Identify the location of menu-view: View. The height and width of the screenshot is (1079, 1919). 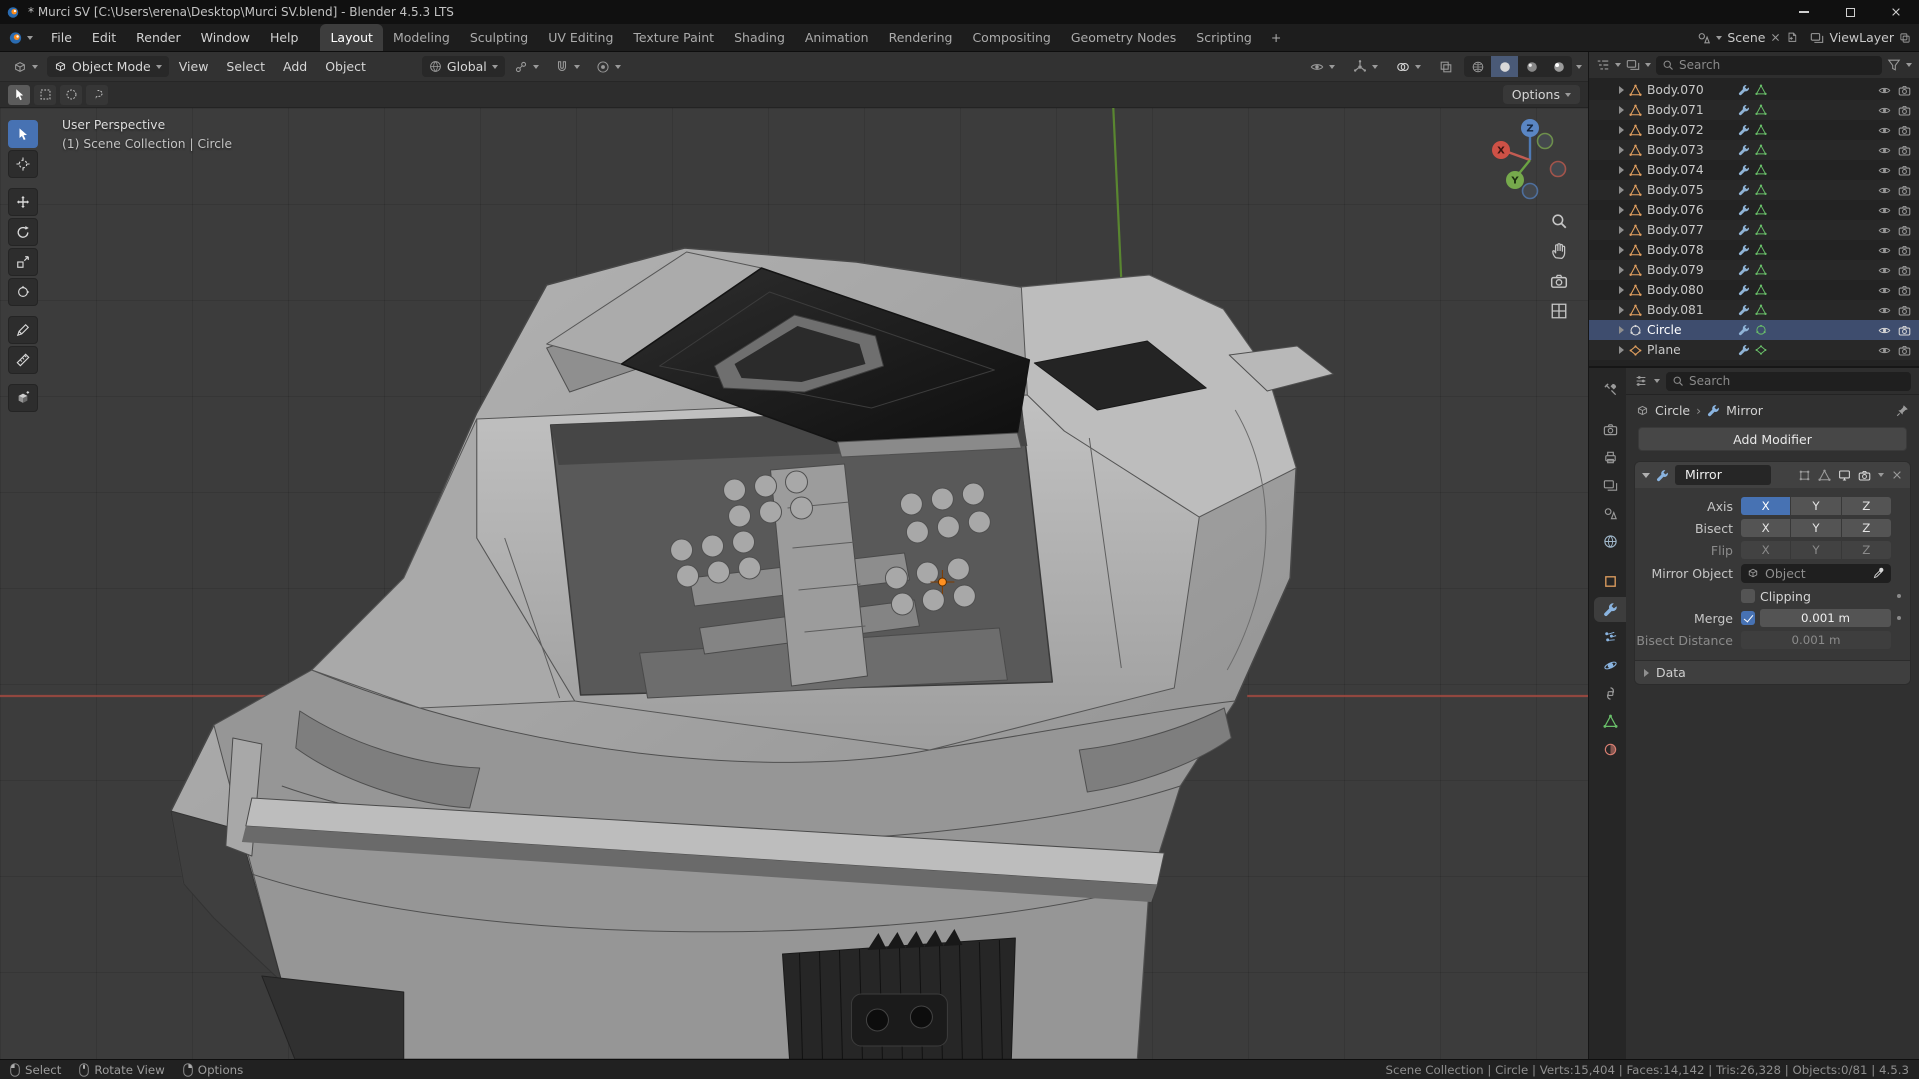
(194, 66).